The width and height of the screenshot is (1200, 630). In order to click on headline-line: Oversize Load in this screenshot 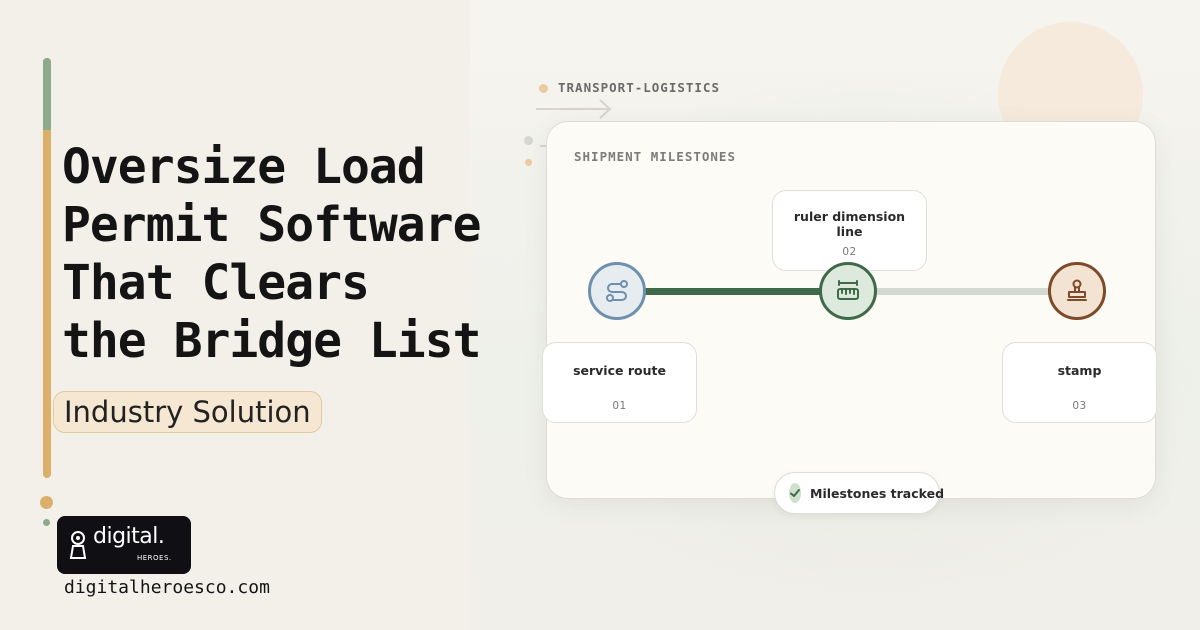, I will do `click(244, 167)`.